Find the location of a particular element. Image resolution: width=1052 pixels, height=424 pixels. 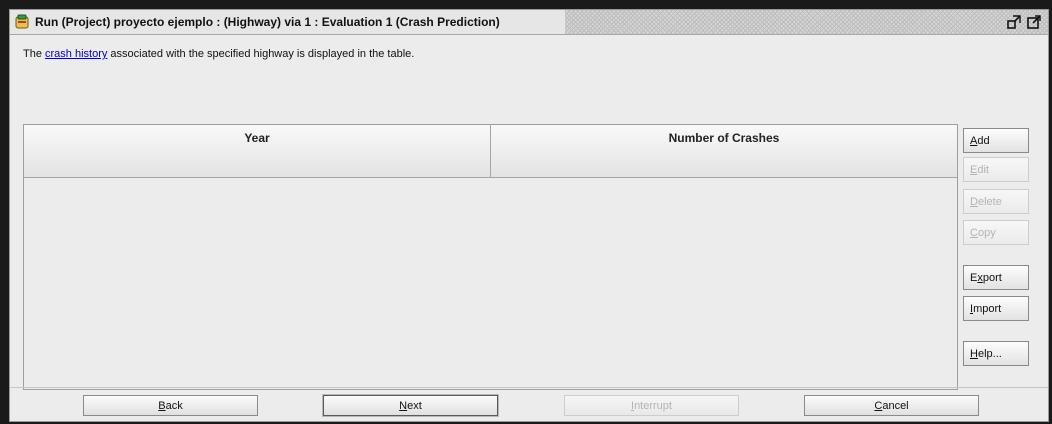

import-button: Import is located at coordinates (996, 308).